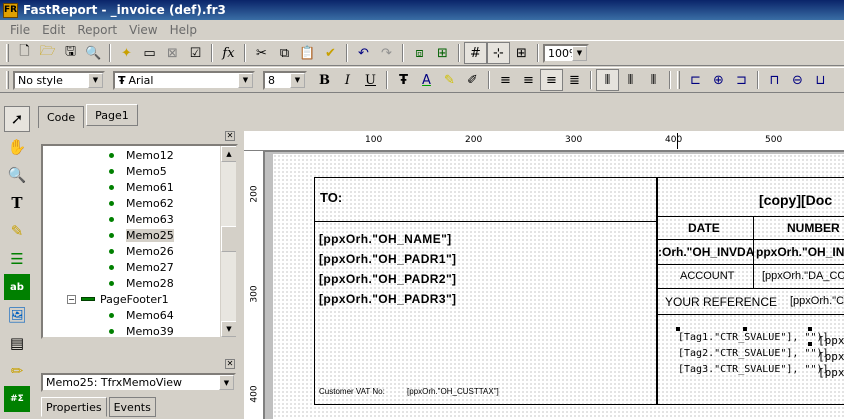  I want to click on highlight-rules-icon: ✐, so click(472, 80).